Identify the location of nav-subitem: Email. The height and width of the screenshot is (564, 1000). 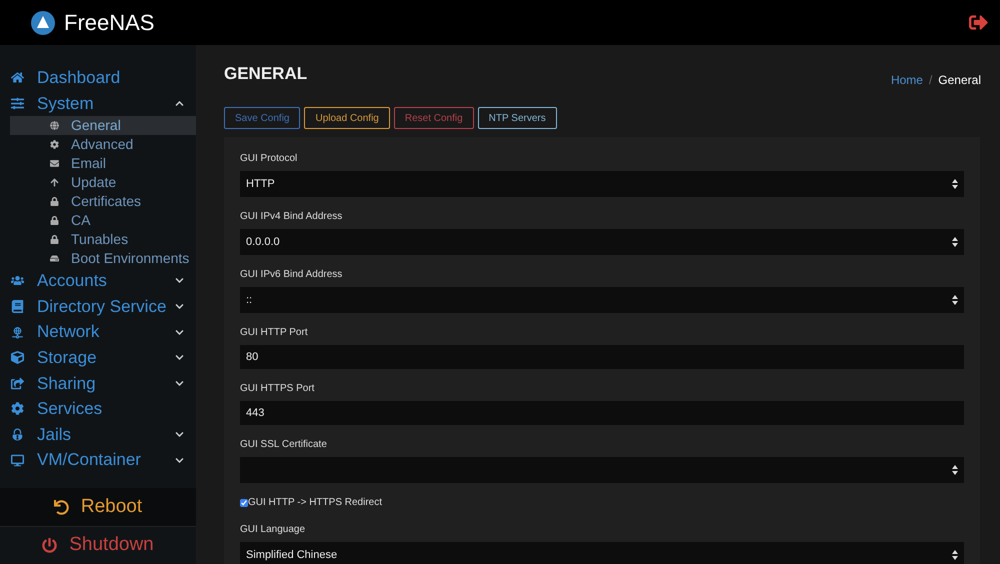
(103, 164).